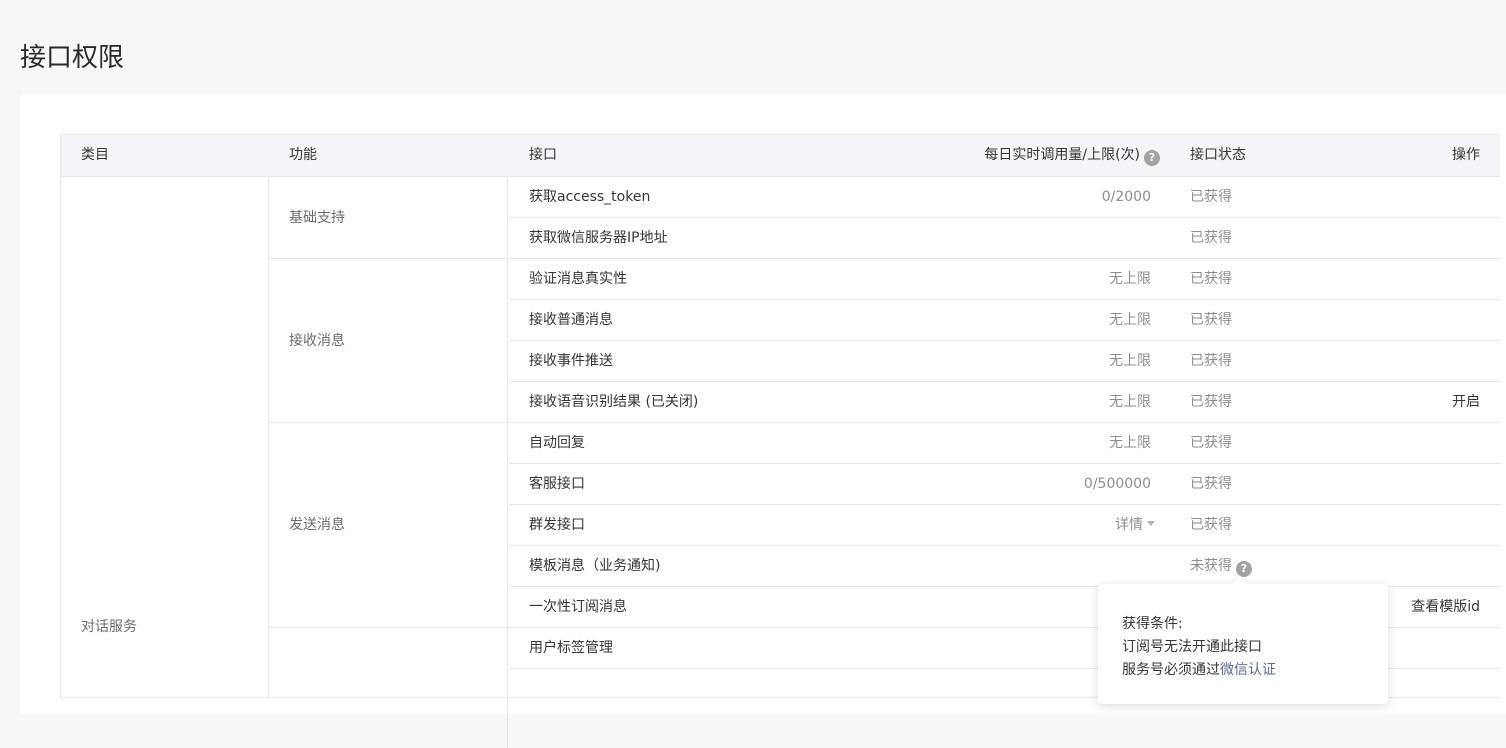 Image resolution: width=1506 pixels, height=748 pixels. What do you see at coordinates (1005, 279) in the screenshot?
I see `table-row: 验证消息真实性 无上限 已获得` at bounding box center [1005, 279].